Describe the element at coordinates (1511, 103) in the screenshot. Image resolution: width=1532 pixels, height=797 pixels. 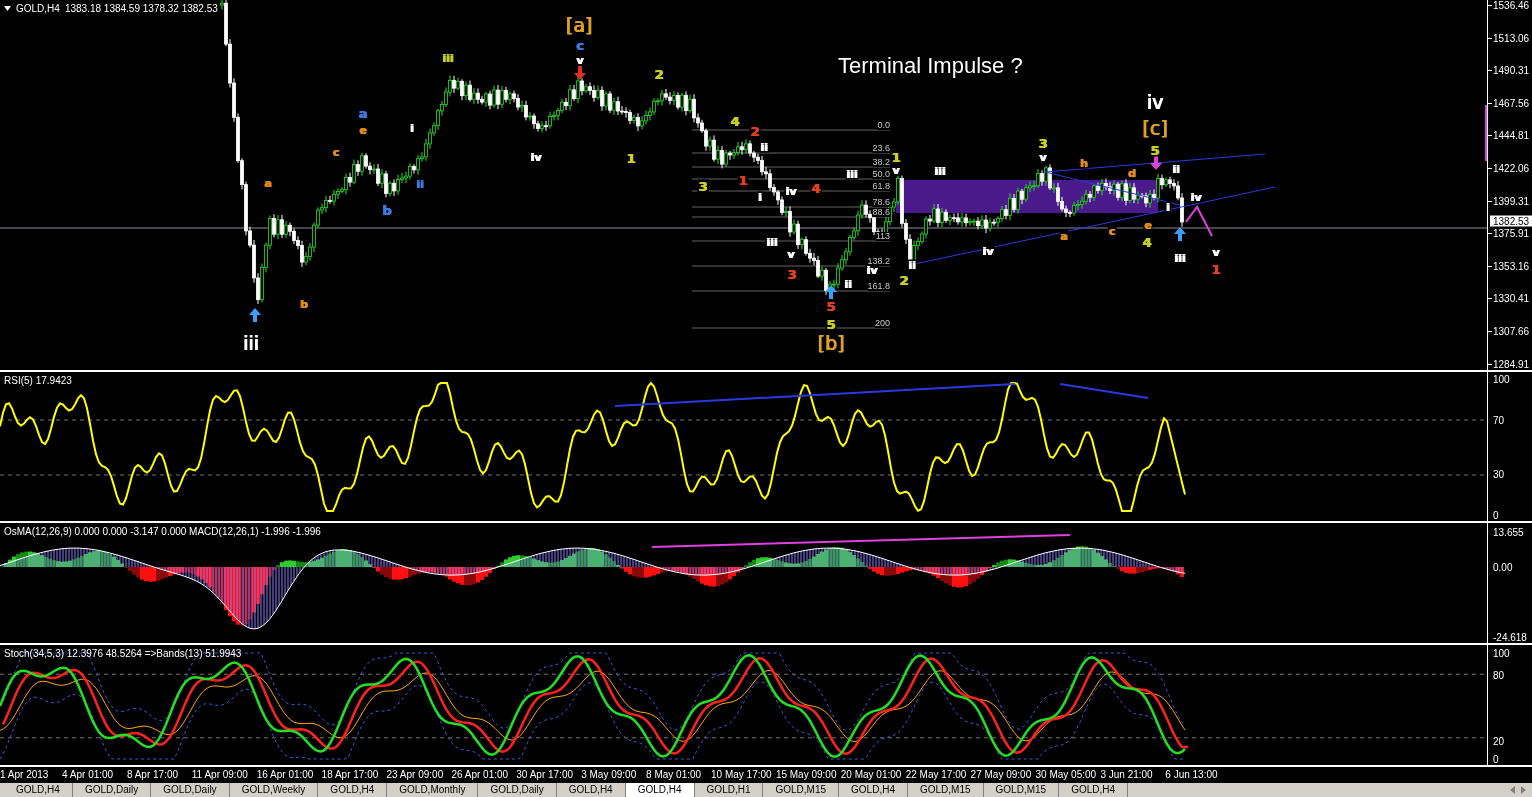
I see `price-axis-label: 1467.56` at that location.